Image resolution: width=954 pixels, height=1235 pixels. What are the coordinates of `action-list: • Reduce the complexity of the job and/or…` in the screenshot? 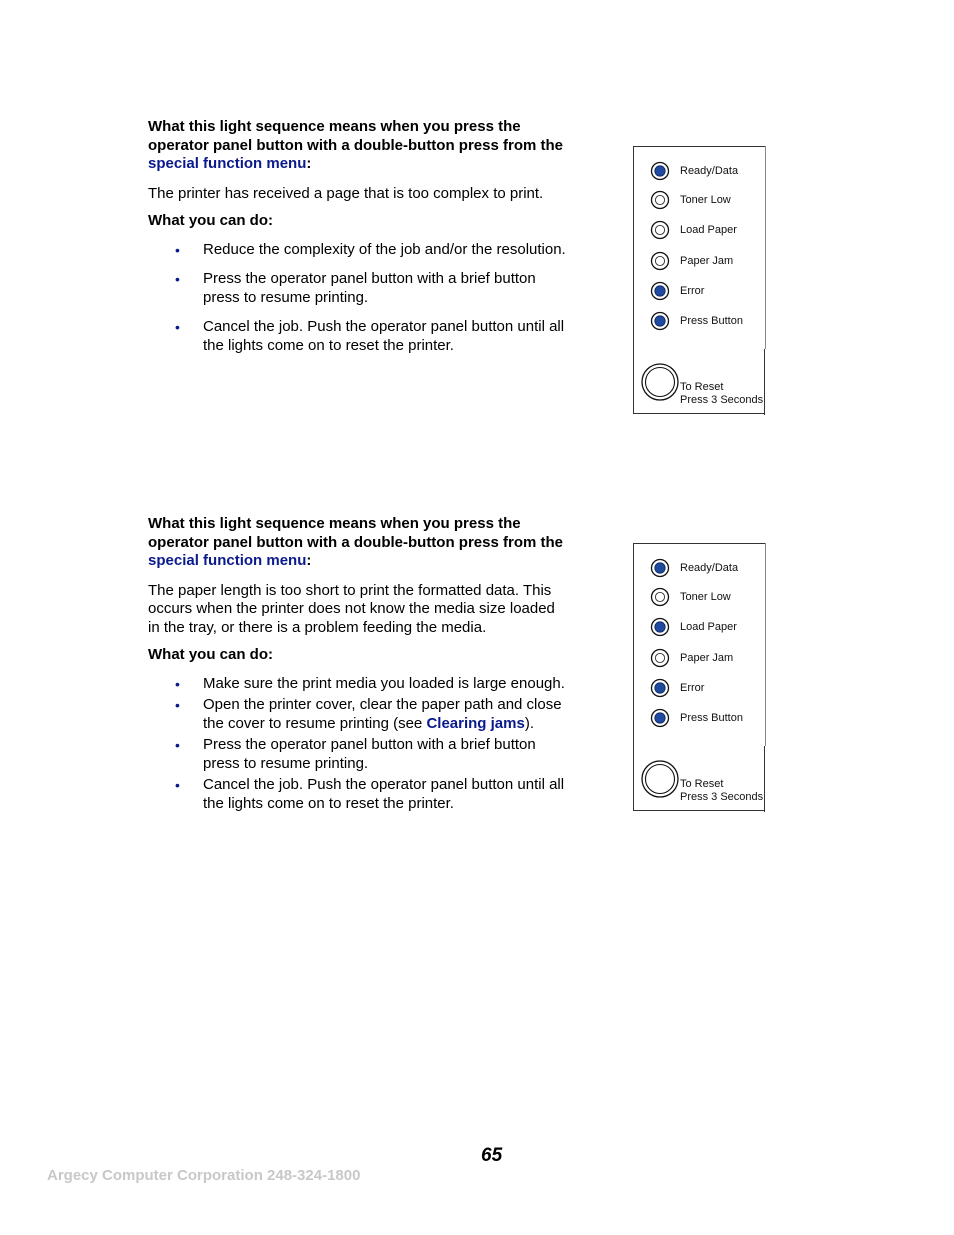 It's located at (358, 298).